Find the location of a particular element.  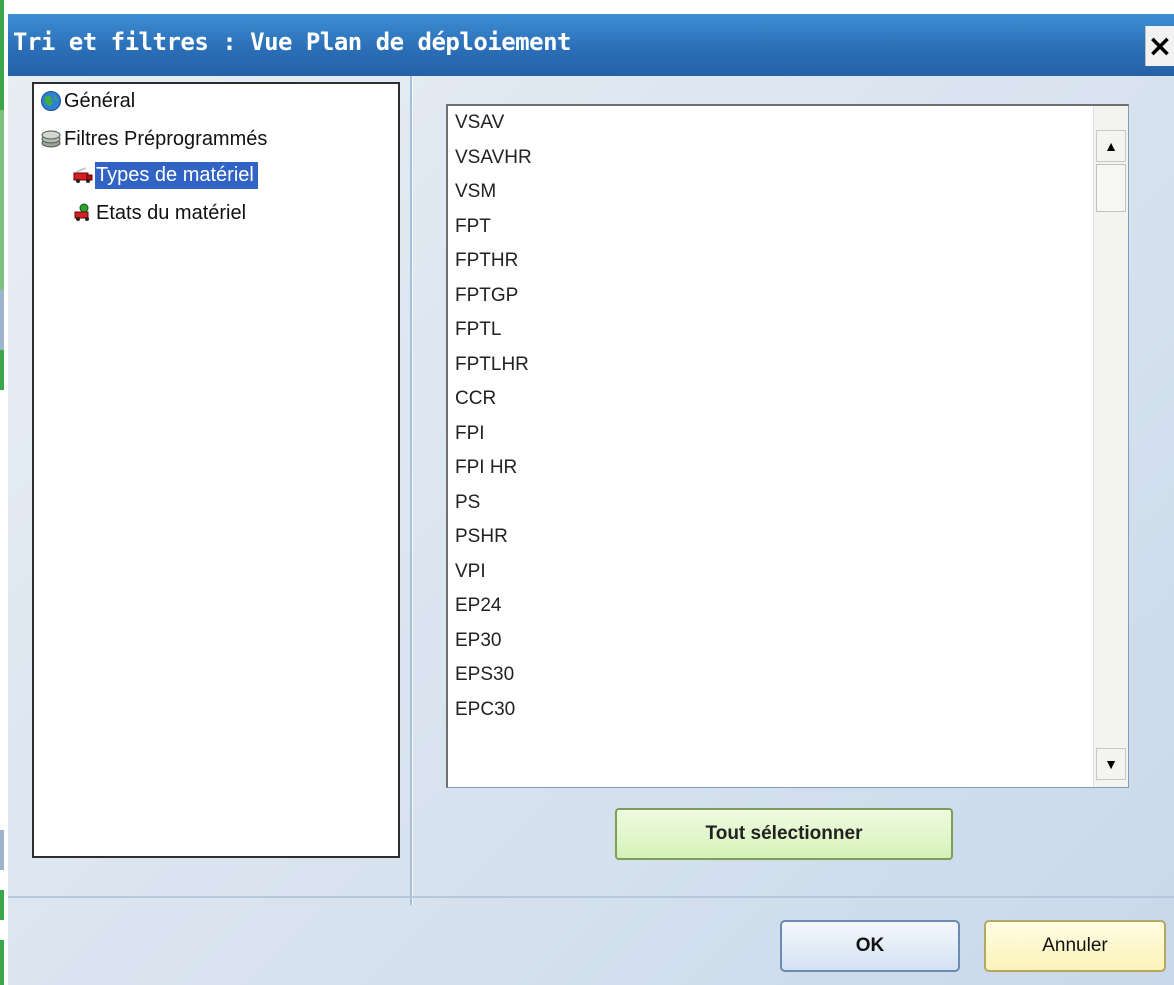

cancel-button: Annuler is located at coordinates (1075, 946).